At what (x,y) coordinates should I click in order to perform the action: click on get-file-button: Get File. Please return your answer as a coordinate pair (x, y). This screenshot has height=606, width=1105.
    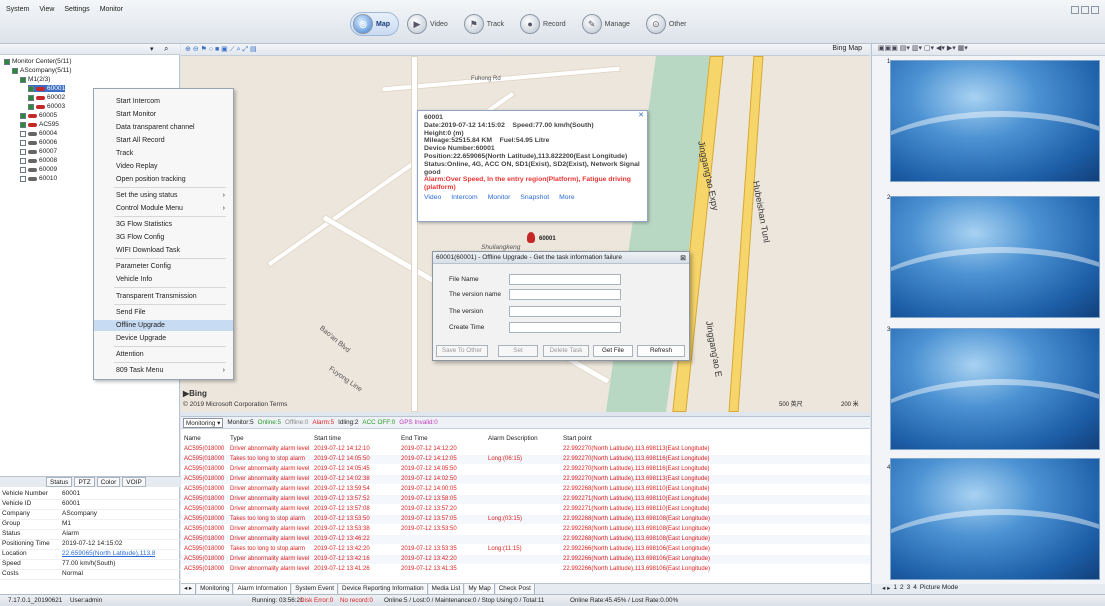
    Looking at the image, I should click on (613, 351).